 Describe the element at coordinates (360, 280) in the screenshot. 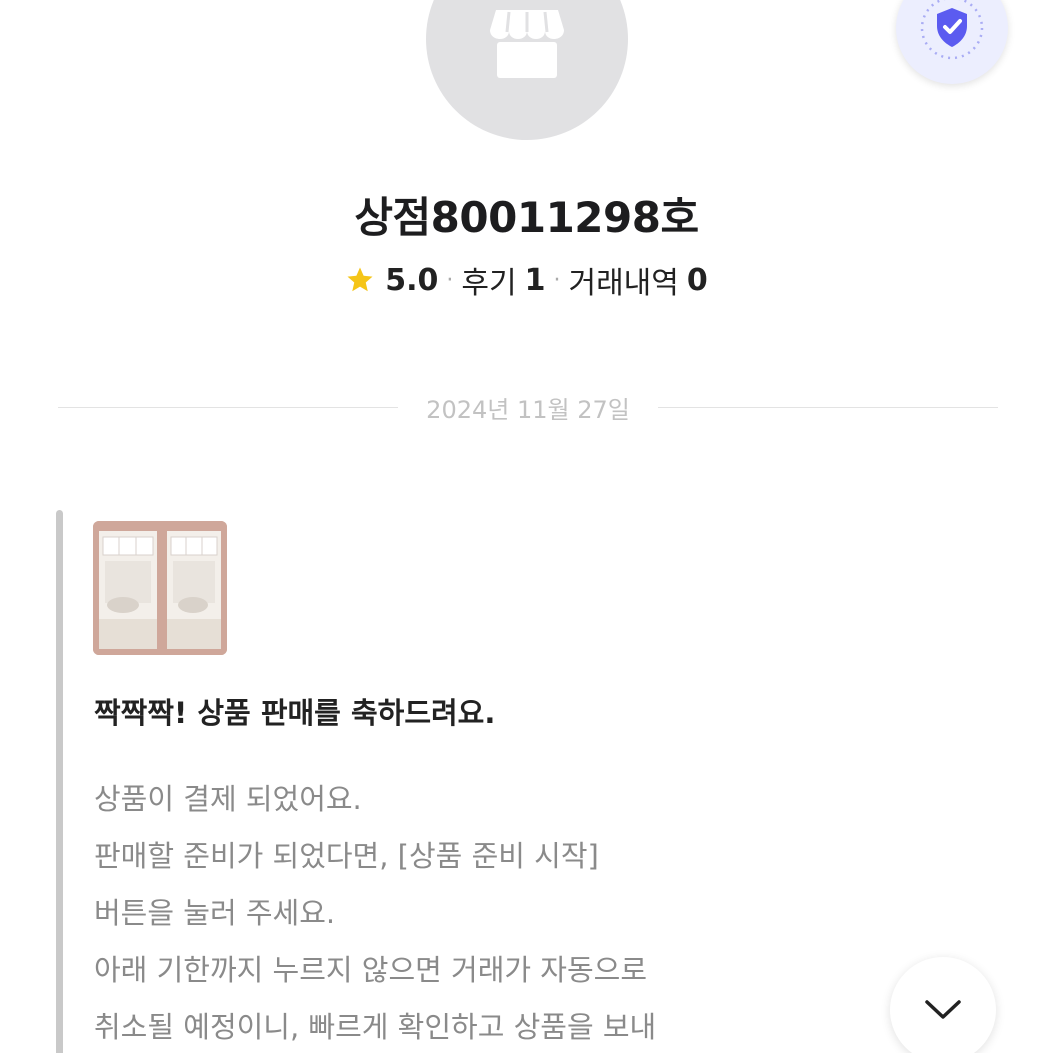

I see `star-icon` at that location.